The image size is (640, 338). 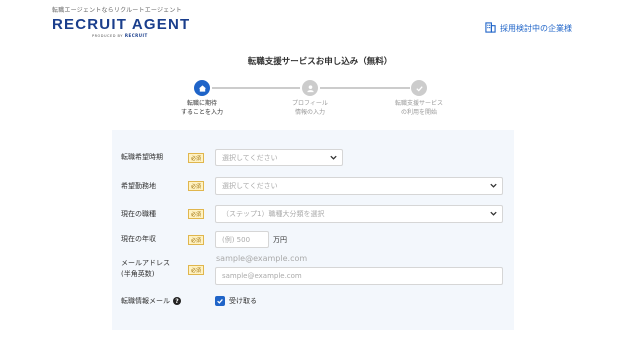 What do you see at coordinates (177, 301) in the screenshot?
I see `help-icon: ?` at bounding box center [177, 301].